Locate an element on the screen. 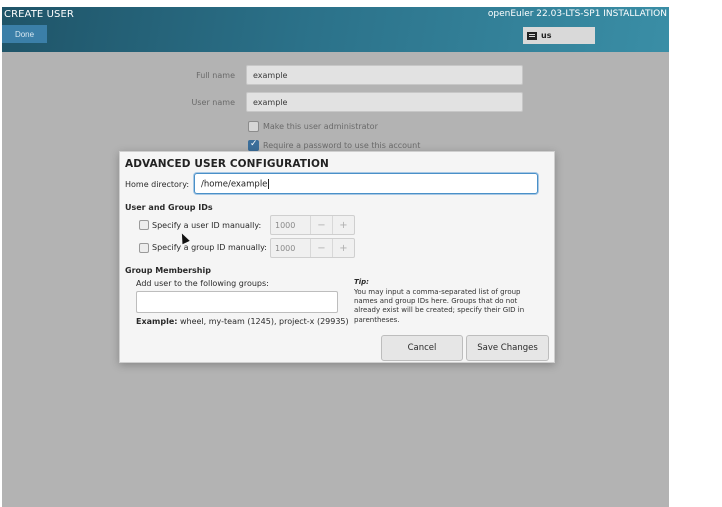  example-prefix: Example: is located at coordinates (157, 321).